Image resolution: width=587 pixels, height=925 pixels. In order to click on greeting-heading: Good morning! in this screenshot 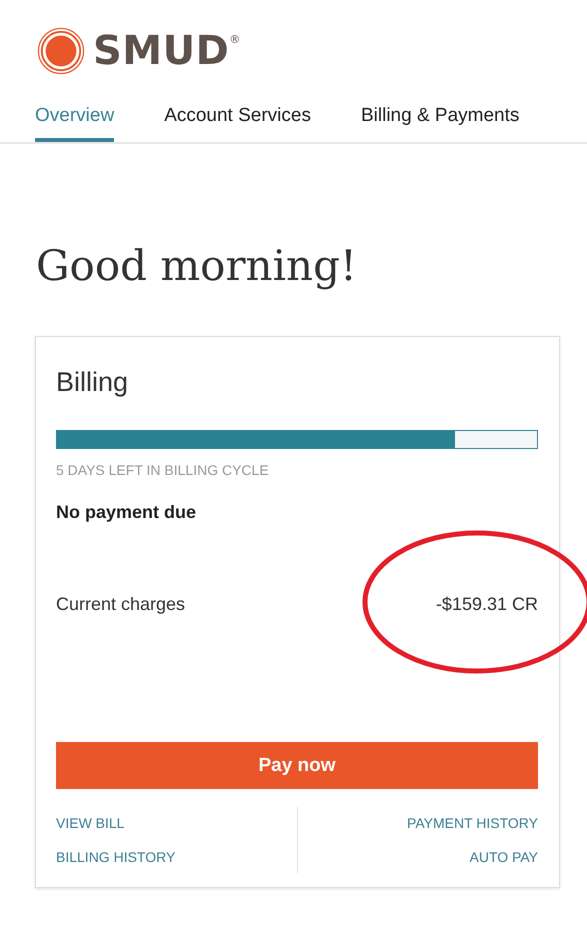, I will do `click(197, 266)`.